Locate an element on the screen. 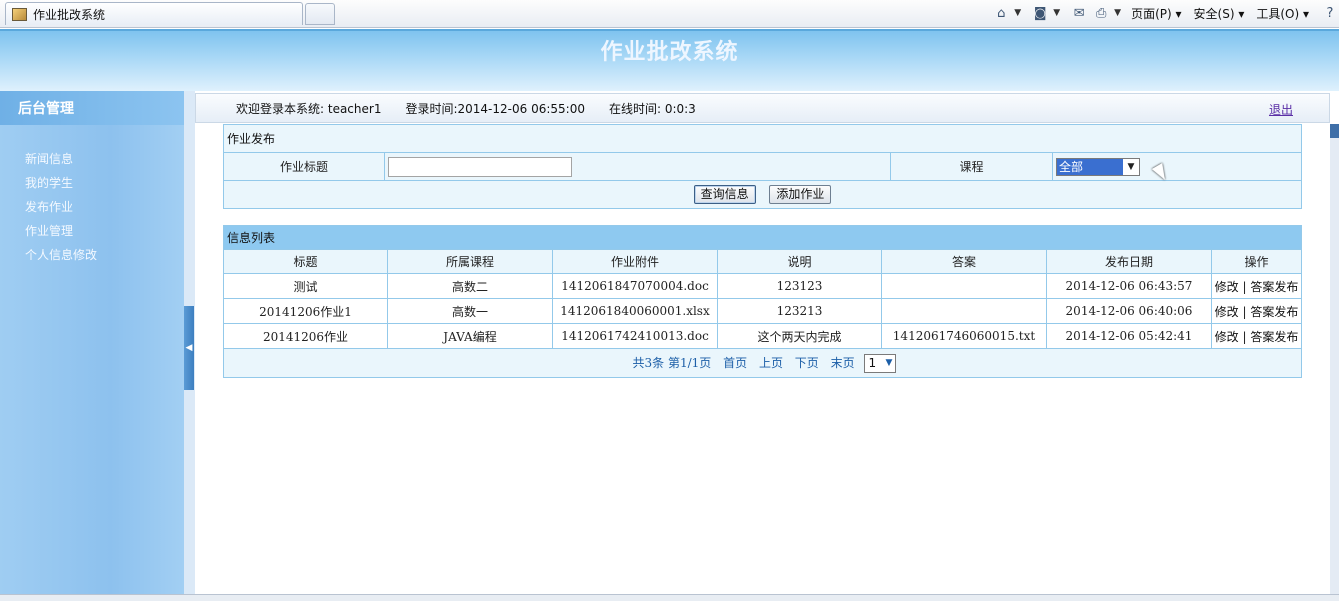 This screenshot has height=601, width=1339. welcome-text: 欢迎登录本系统: teacher1 is located at coordinates (309, 108).